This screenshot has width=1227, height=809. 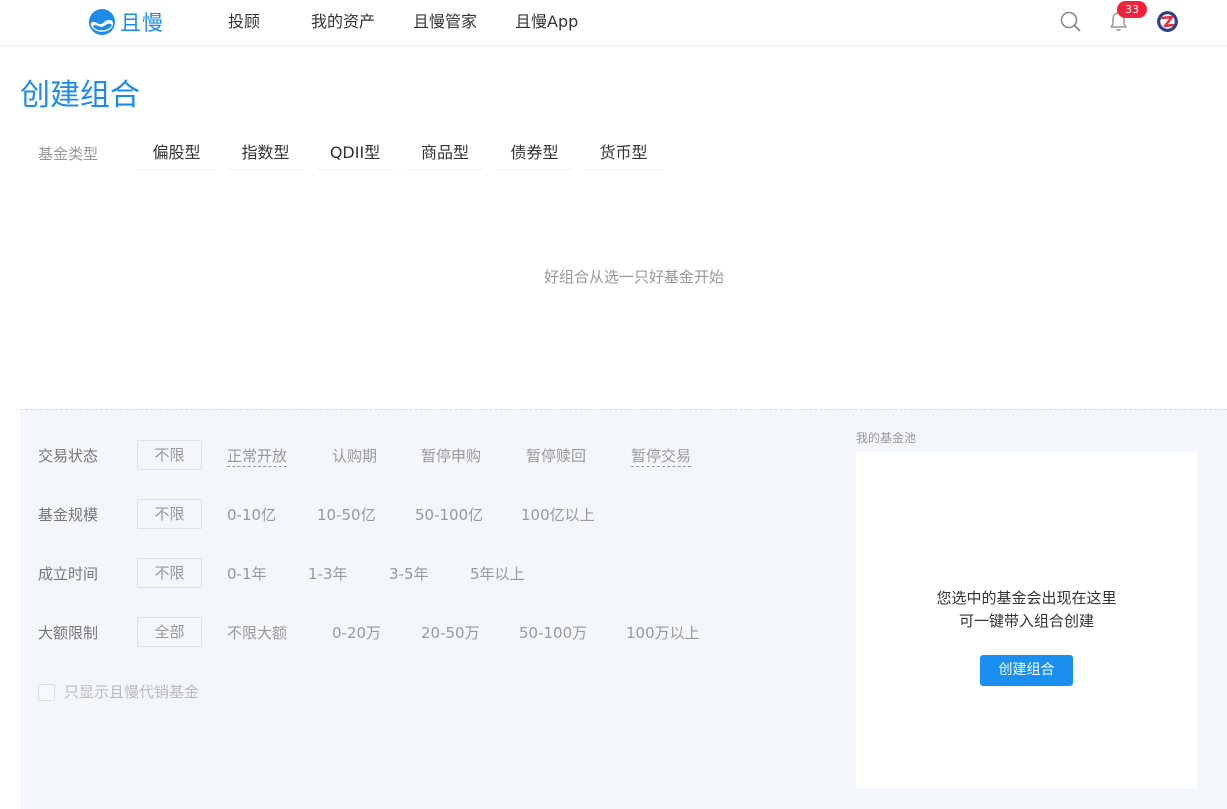 What do you see at coordinates (265, 155) in the screenshot?
I see `tab-index-fund: 指数型` at bounding box center [265, 155].